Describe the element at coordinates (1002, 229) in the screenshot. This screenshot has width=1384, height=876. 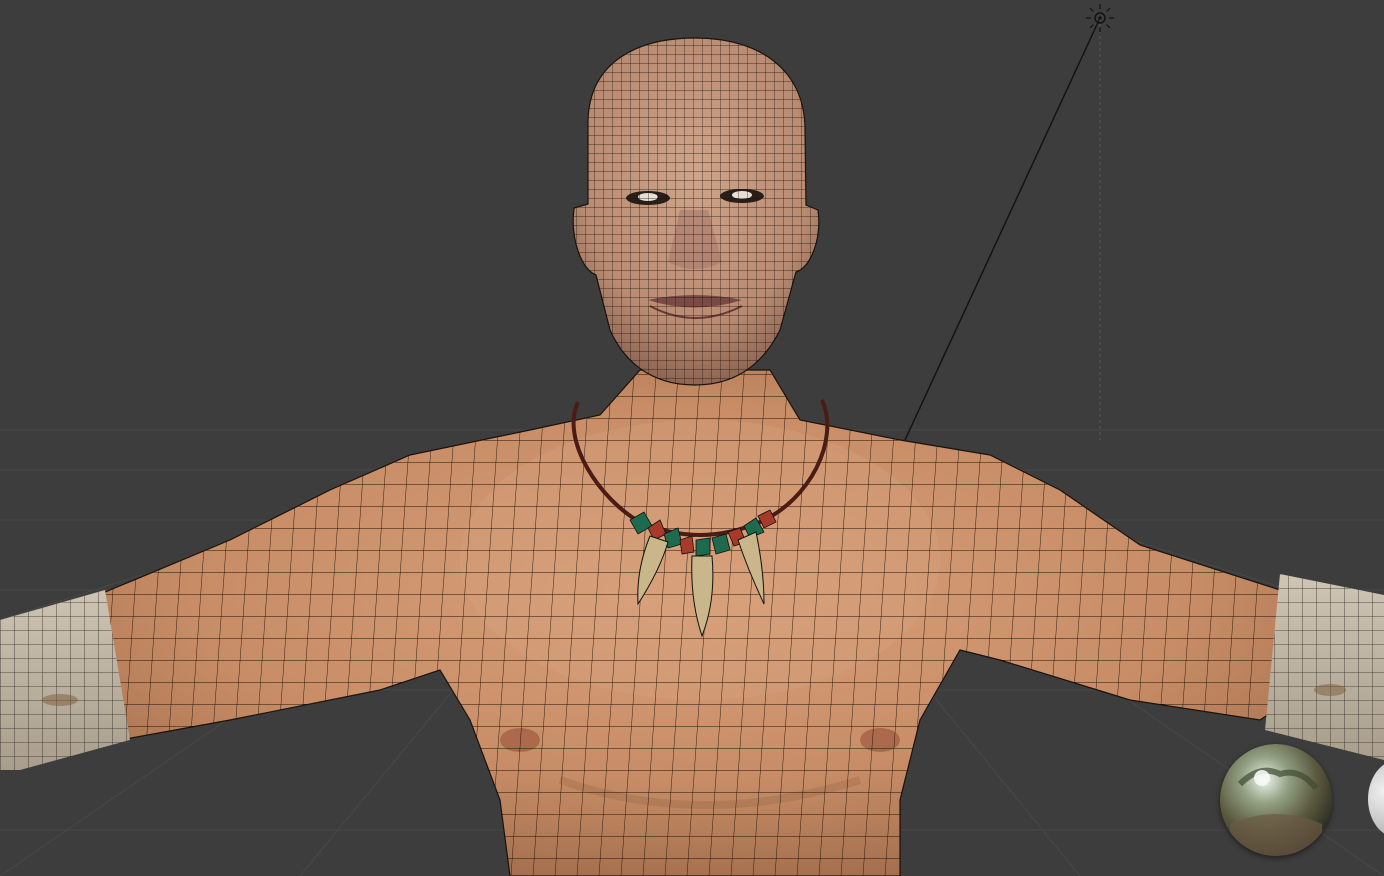
I see `lamp-direction-line` at that location.